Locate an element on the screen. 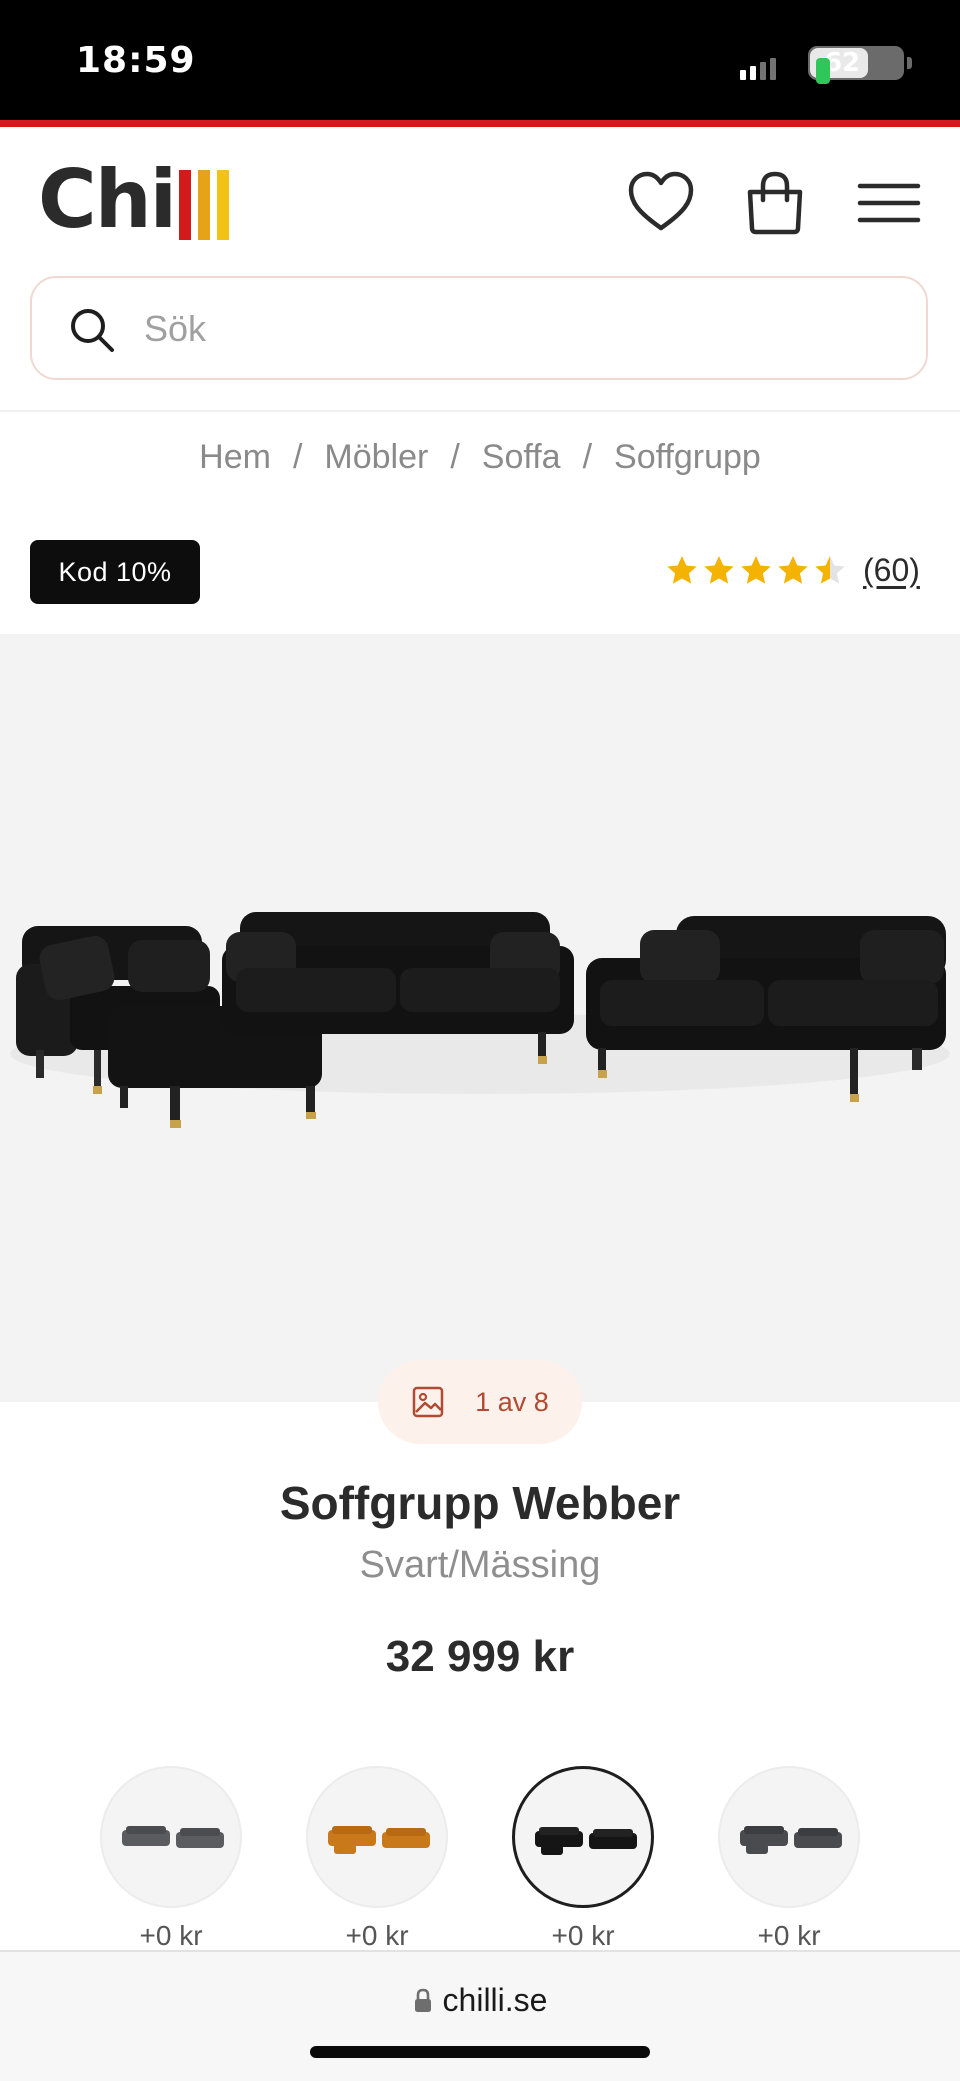  star-half-icon is located at coordinates (830, 569).